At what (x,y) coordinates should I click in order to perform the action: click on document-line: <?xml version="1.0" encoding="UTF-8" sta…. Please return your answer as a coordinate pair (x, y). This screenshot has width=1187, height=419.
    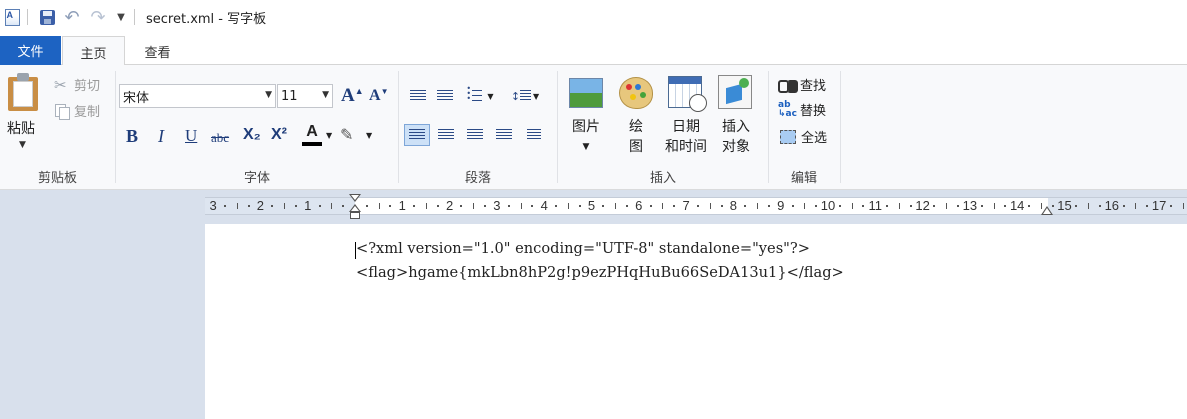
    Looking at the image, I should click on (583, 248).